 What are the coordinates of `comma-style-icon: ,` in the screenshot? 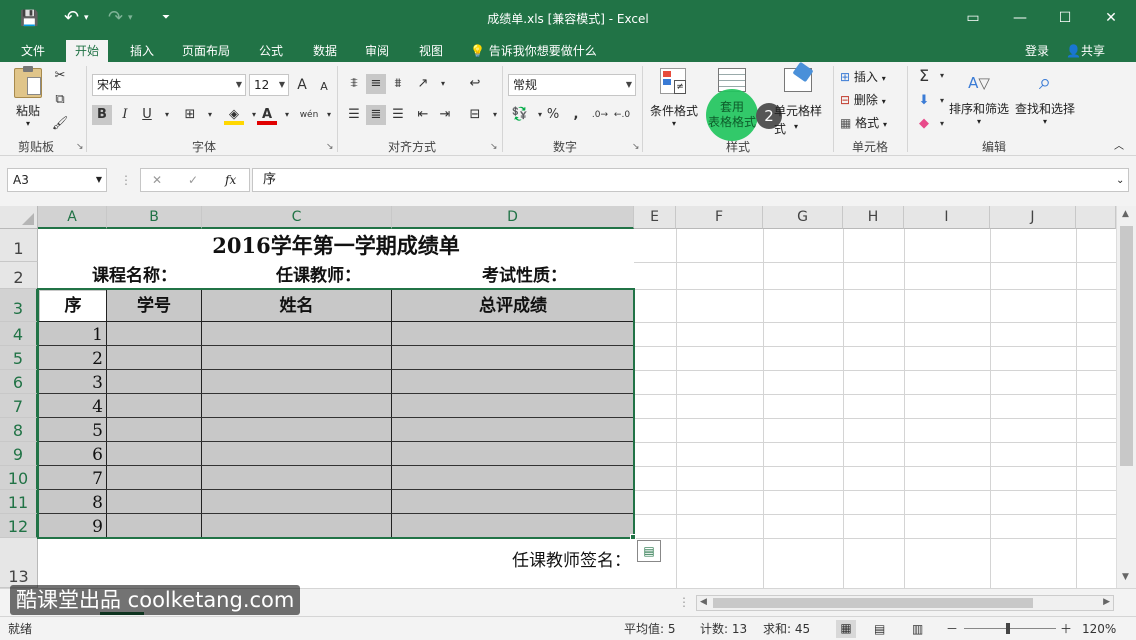 It's located at (576, 115).